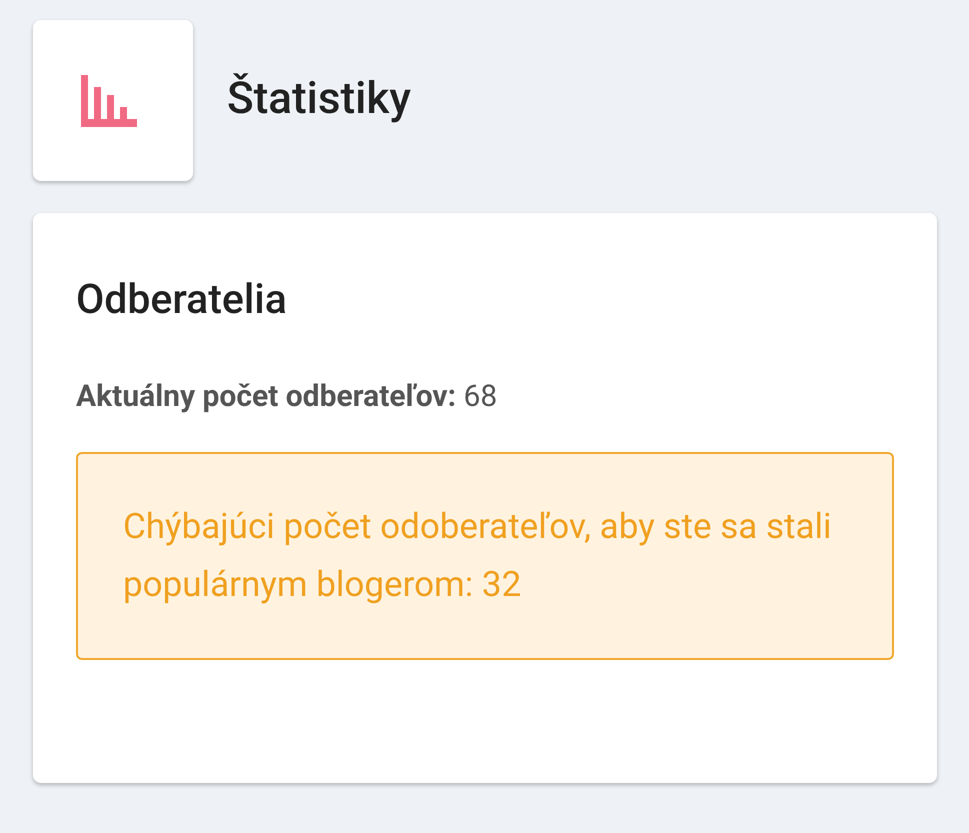 Image resolution: width=969 pixels, height=833 pixels. Describe the element at coordinates (266, 396) in the screenshot. I see `stat-label: Aktuálny počet odberateľov:` at that location.